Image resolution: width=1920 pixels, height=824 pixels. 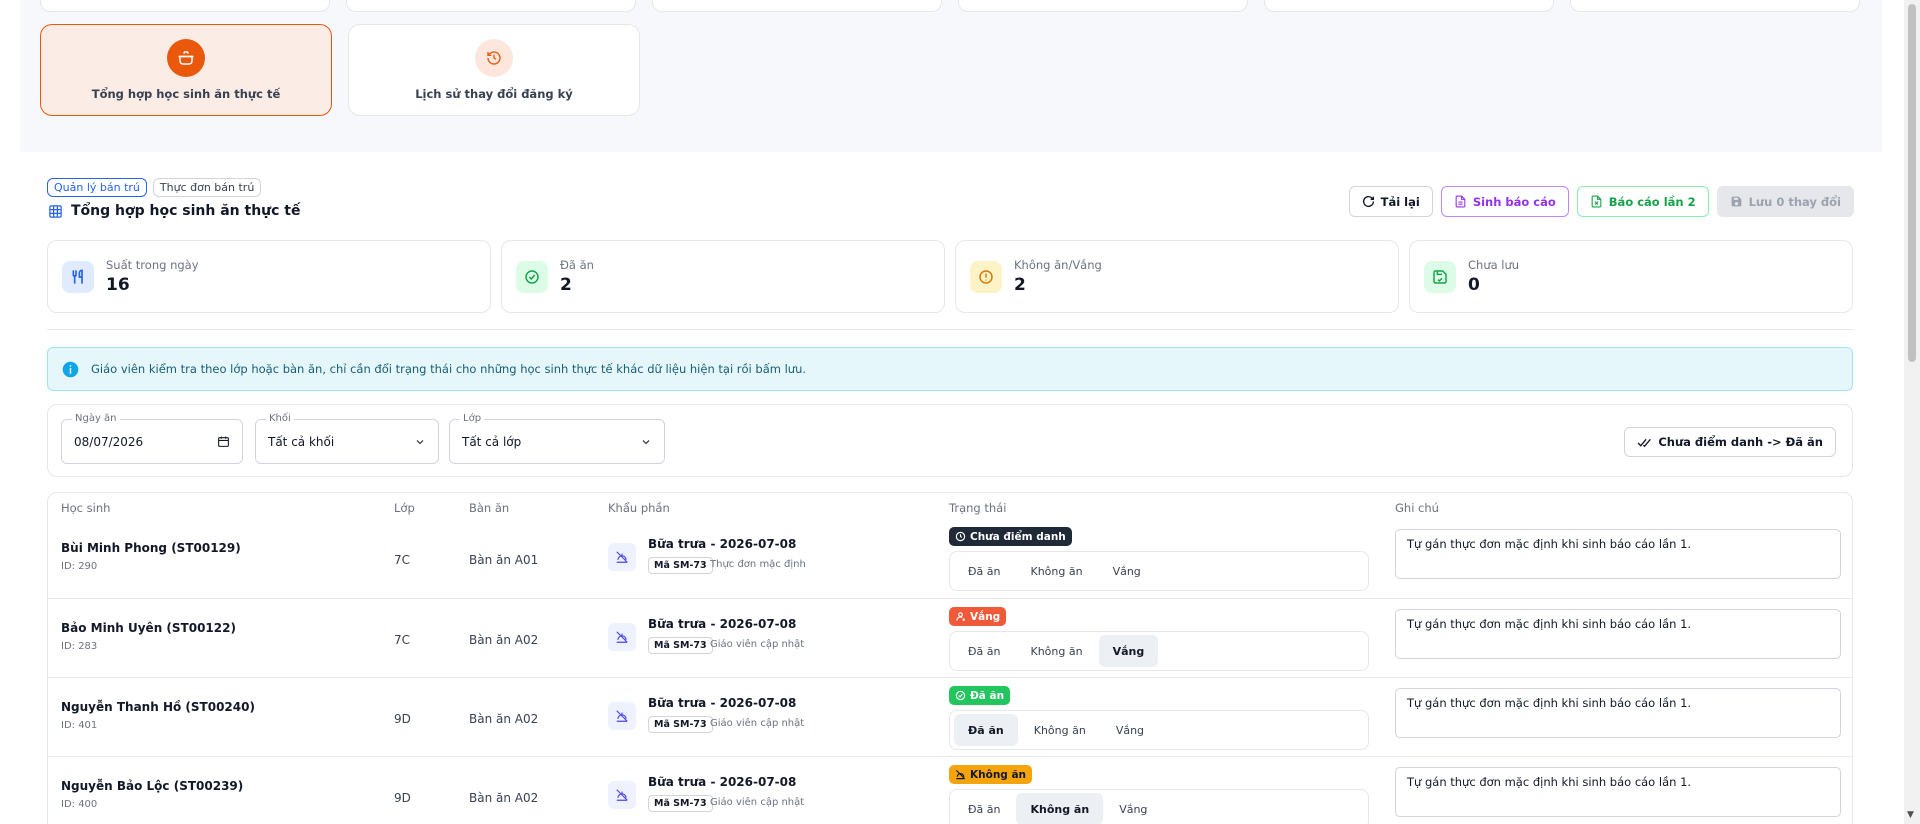 I want to click on refresh-icon, so click(x=1368, y=201).